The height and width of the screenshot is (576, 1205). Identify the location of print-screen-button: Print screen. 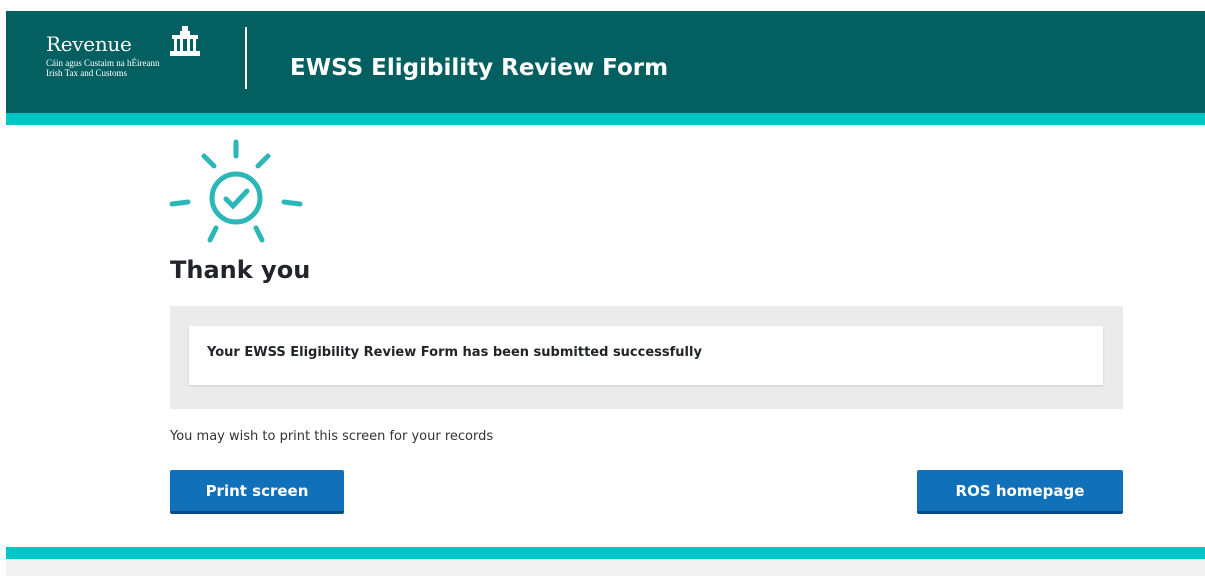
(257, 492).